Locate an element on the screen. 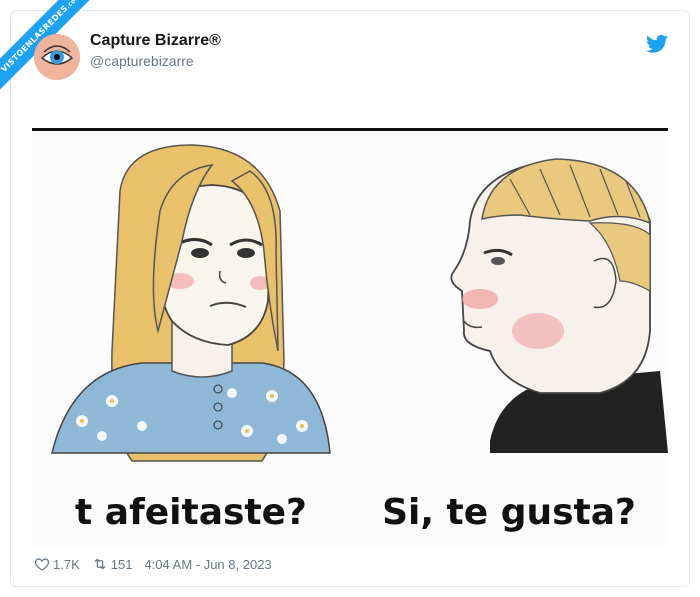  retweet-icon is located at coordinates (100, 564).